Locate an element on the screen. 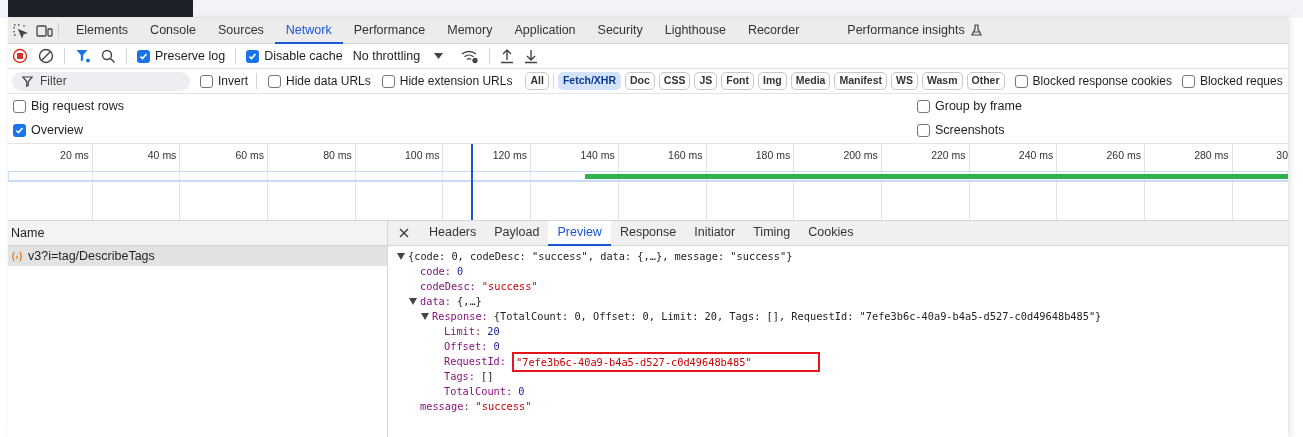  property-key: Response: is located at coordinates (463, 316).